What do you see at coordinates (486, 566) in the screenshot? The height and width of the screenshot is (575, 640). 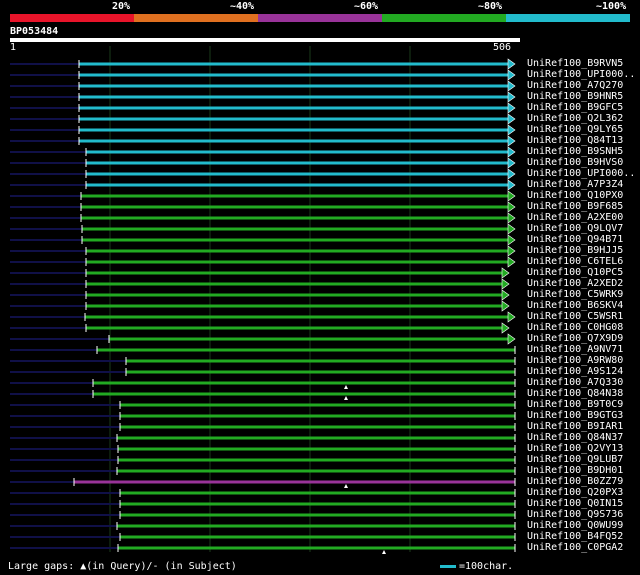 I see `scale-legend-text: =100char.` at bounding box center [486, 566].